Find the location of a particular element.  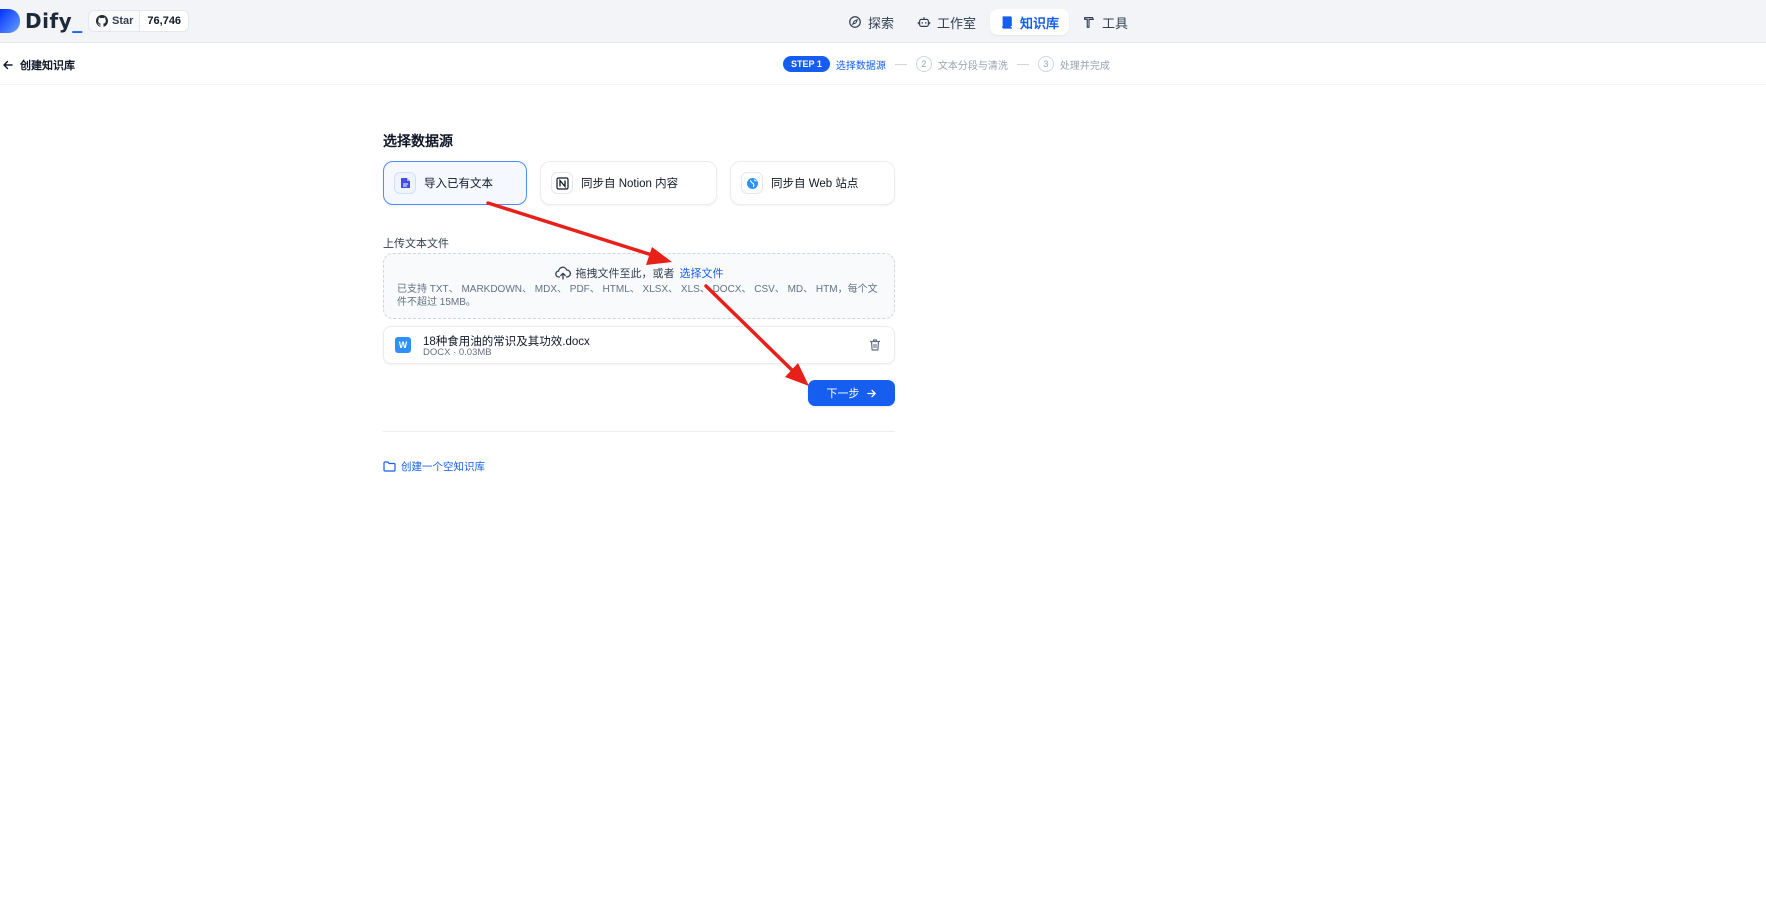

folder-icon is located at coordinates (389, 466).